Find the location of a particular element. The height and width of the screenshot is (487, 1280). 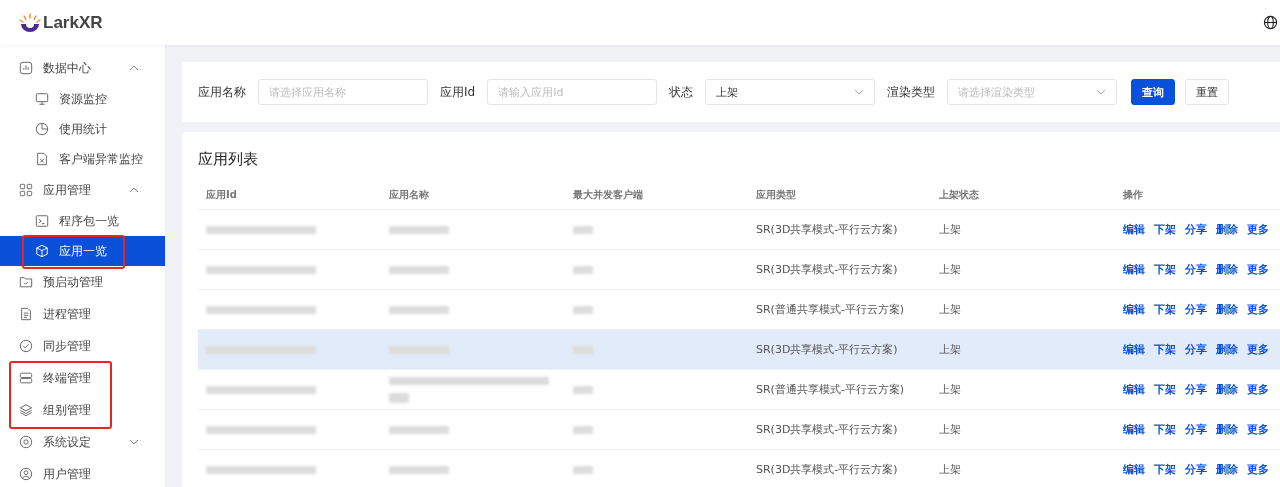

filter-label: 渲染类型 is located at coordinates (911, 92).